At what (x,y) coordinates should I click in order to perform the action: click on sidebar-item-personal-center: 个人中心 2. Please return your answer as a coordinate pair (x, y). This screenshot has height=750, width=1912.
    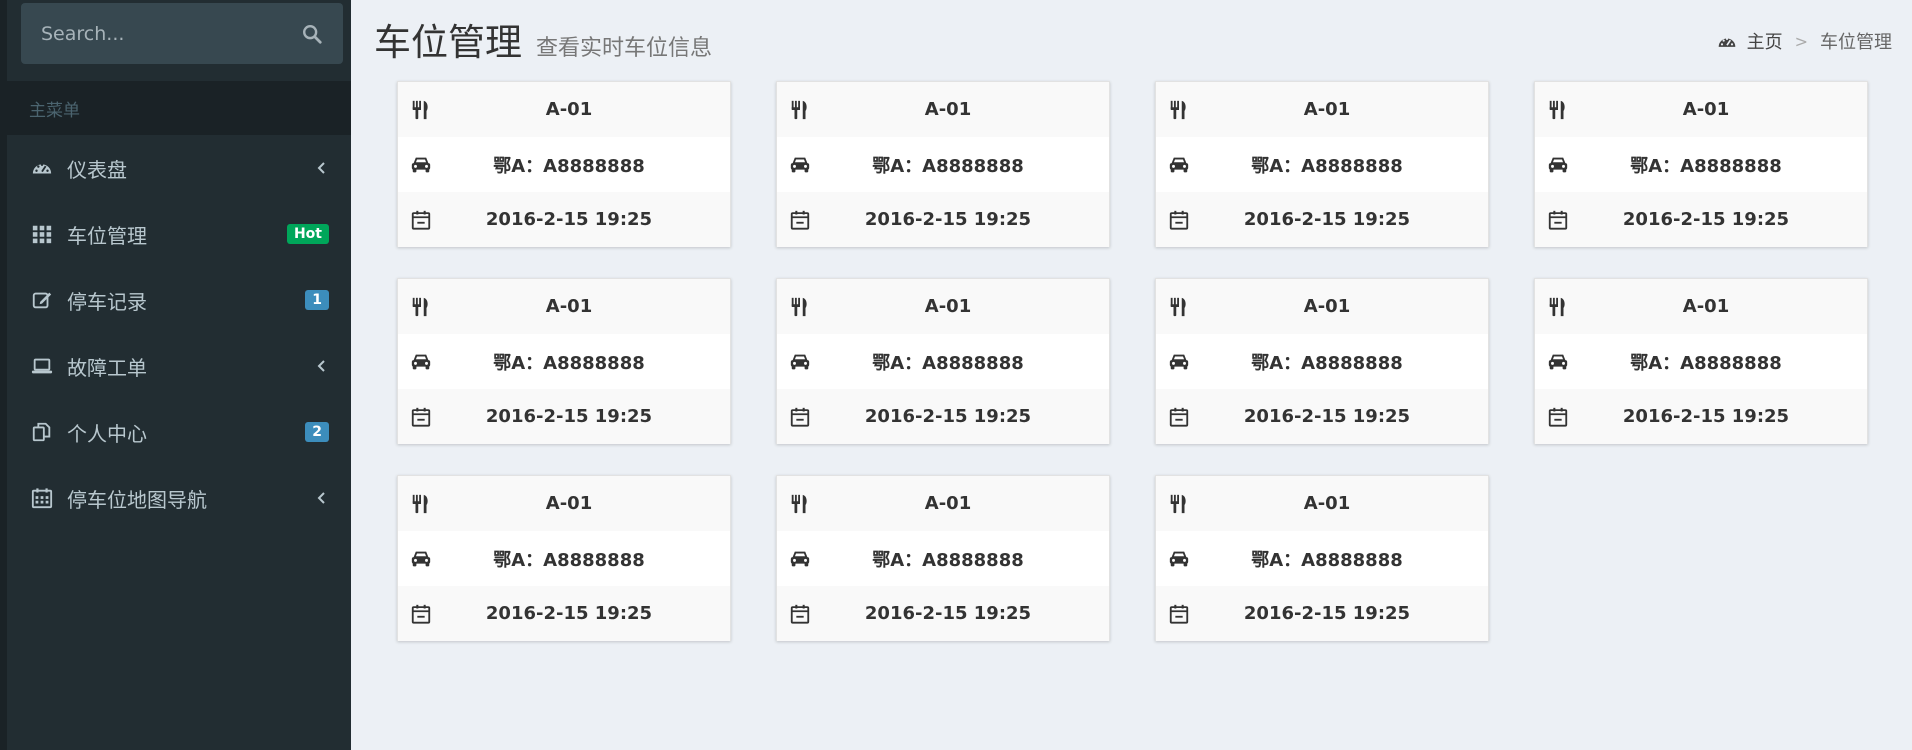
    Looking at the image, I should click on (179, 432).